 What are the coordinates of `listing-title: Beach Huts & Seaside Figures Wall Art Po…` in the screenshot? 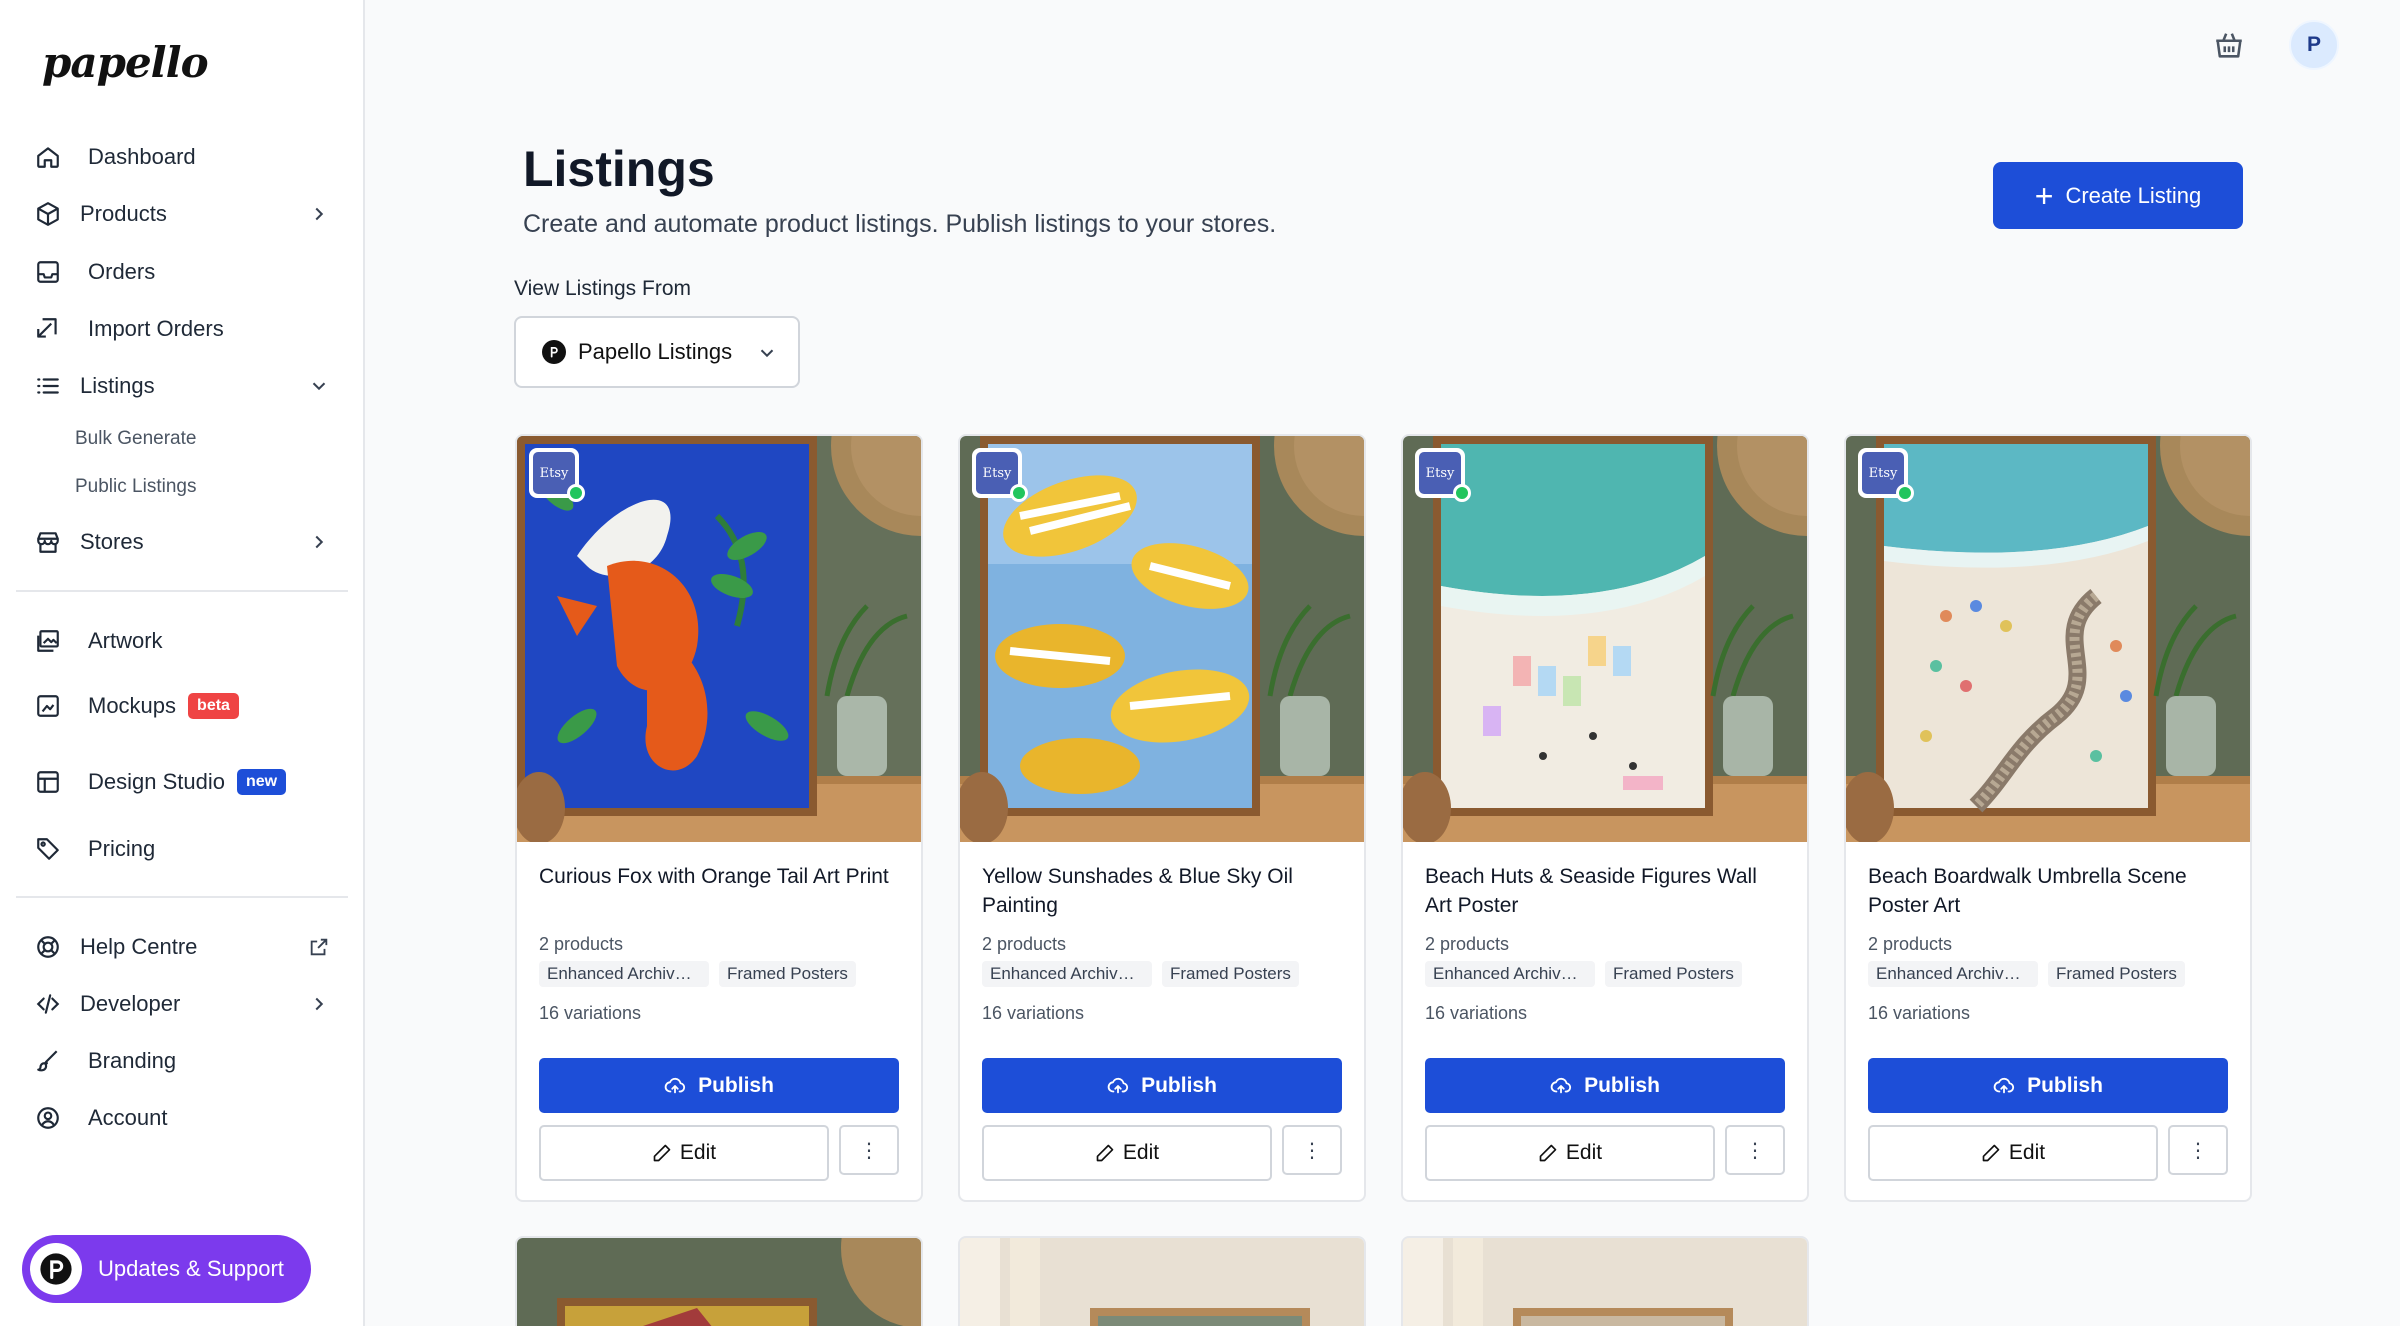 It's located at (1605, 891).